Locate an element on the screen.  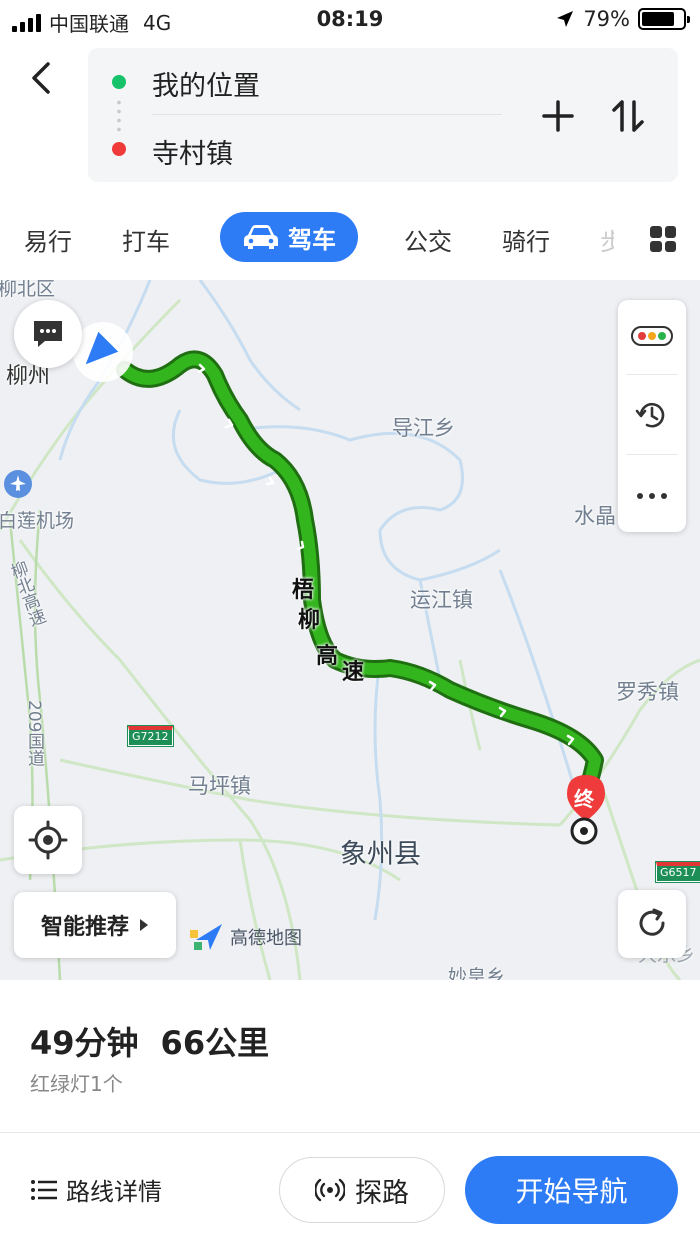
map-label-miaohuang: 妙皇乡 is located at coordinates (477, 973).